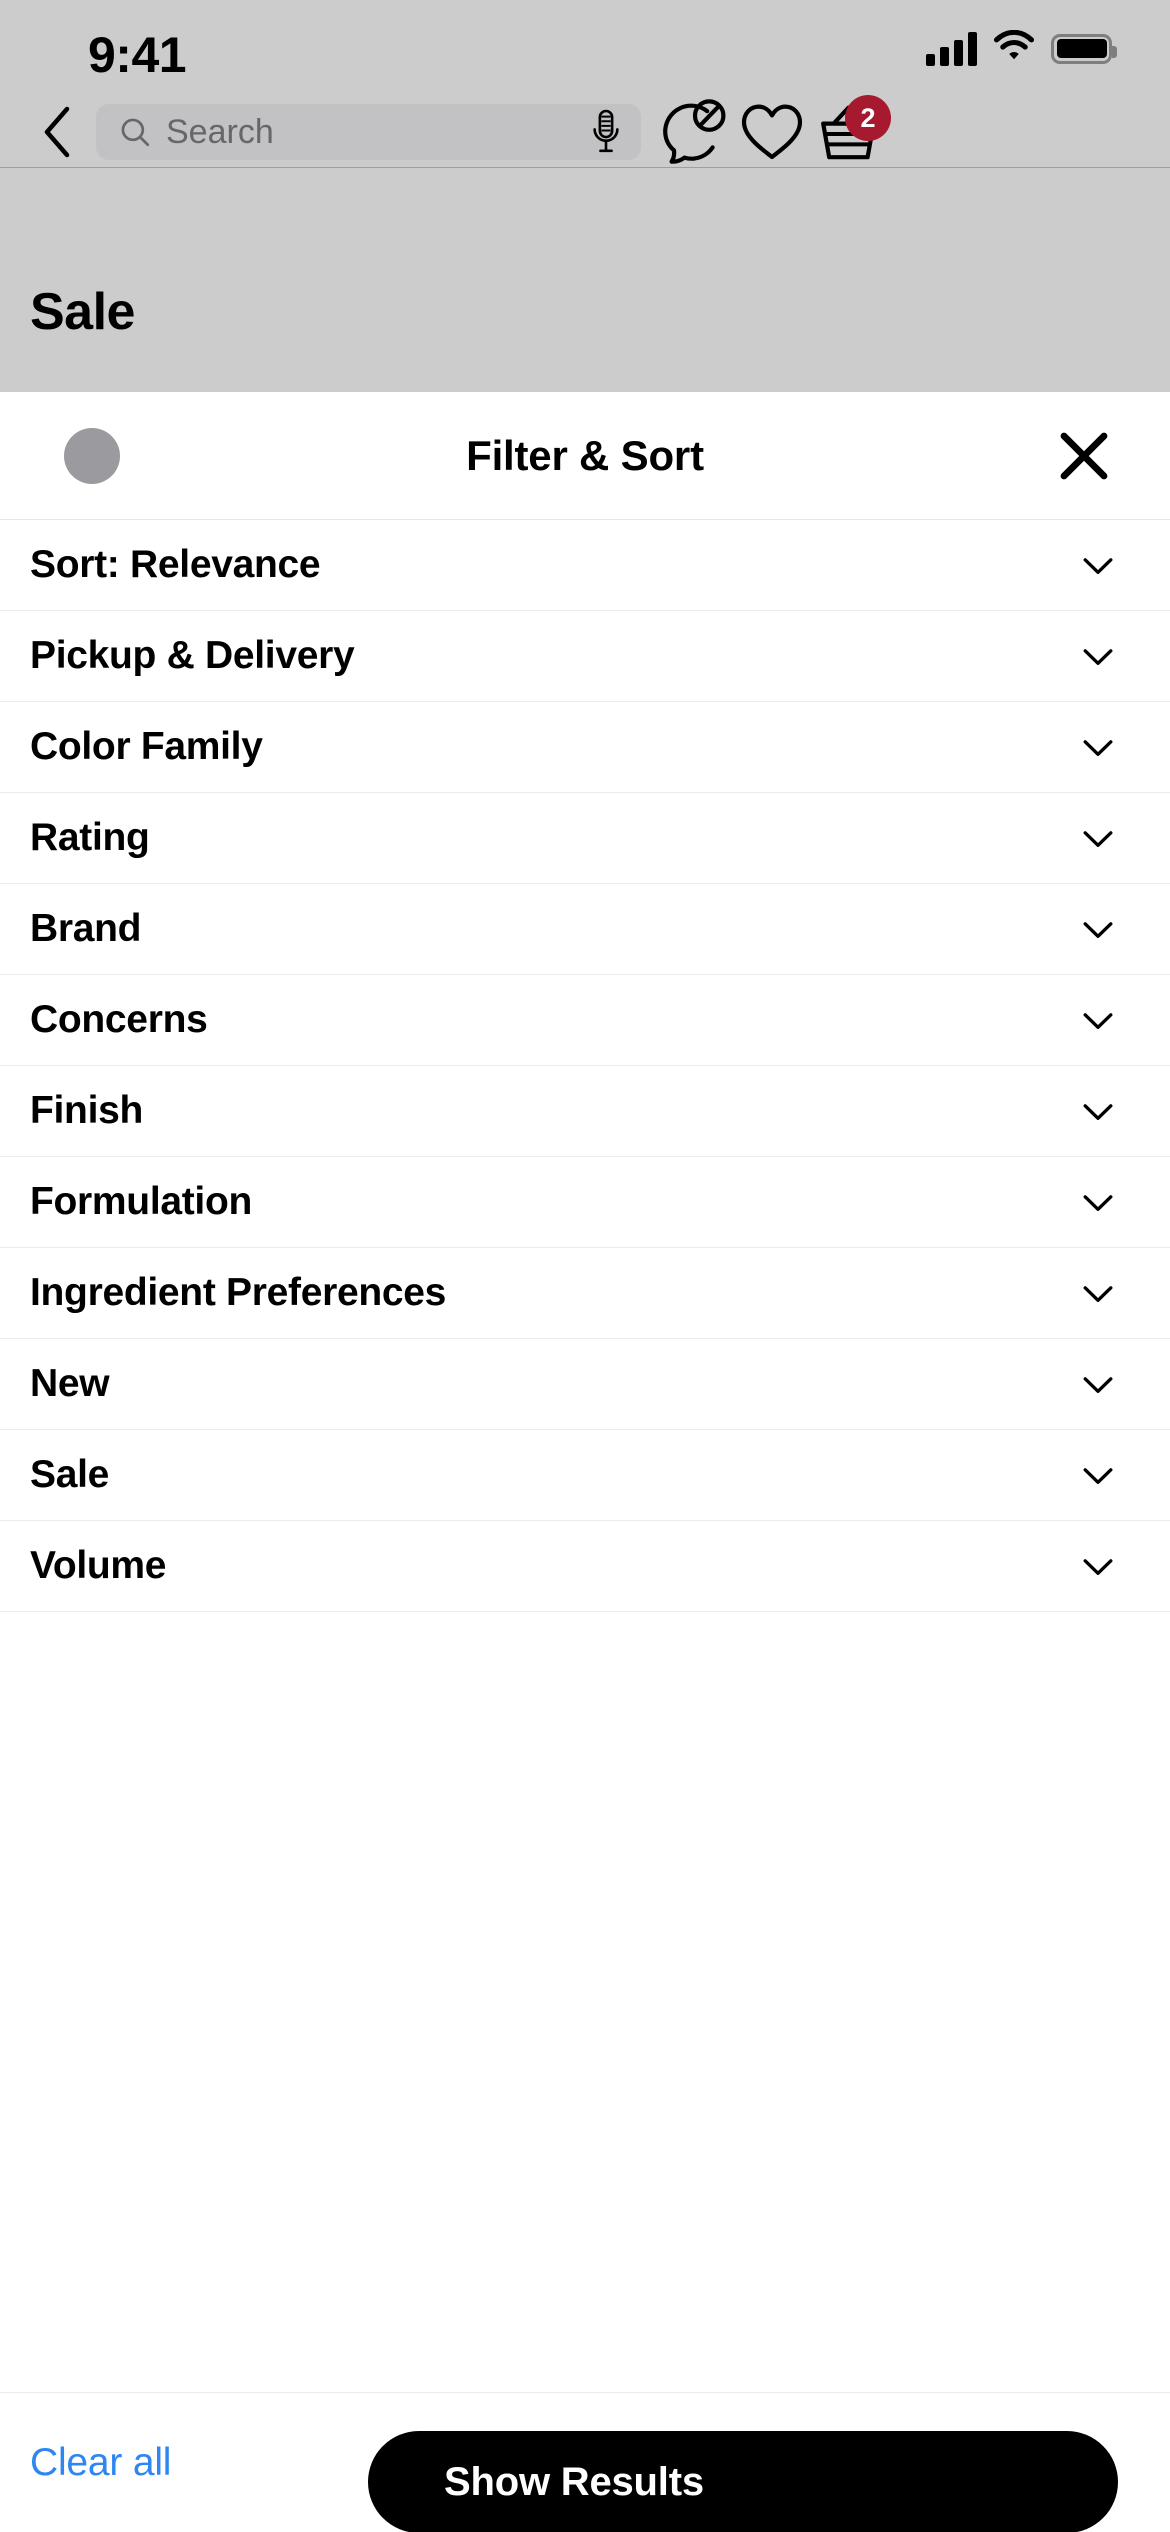  I want to click on filter-row: Rating, so click(585, 838).